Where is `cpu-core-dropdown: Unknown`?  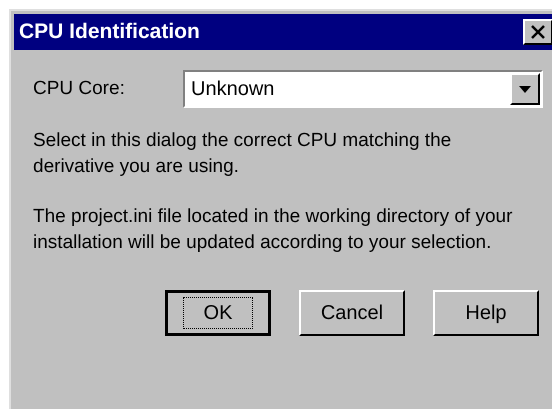 cpu-core-dropdown: Unknown is located at coordinates (363, 89).